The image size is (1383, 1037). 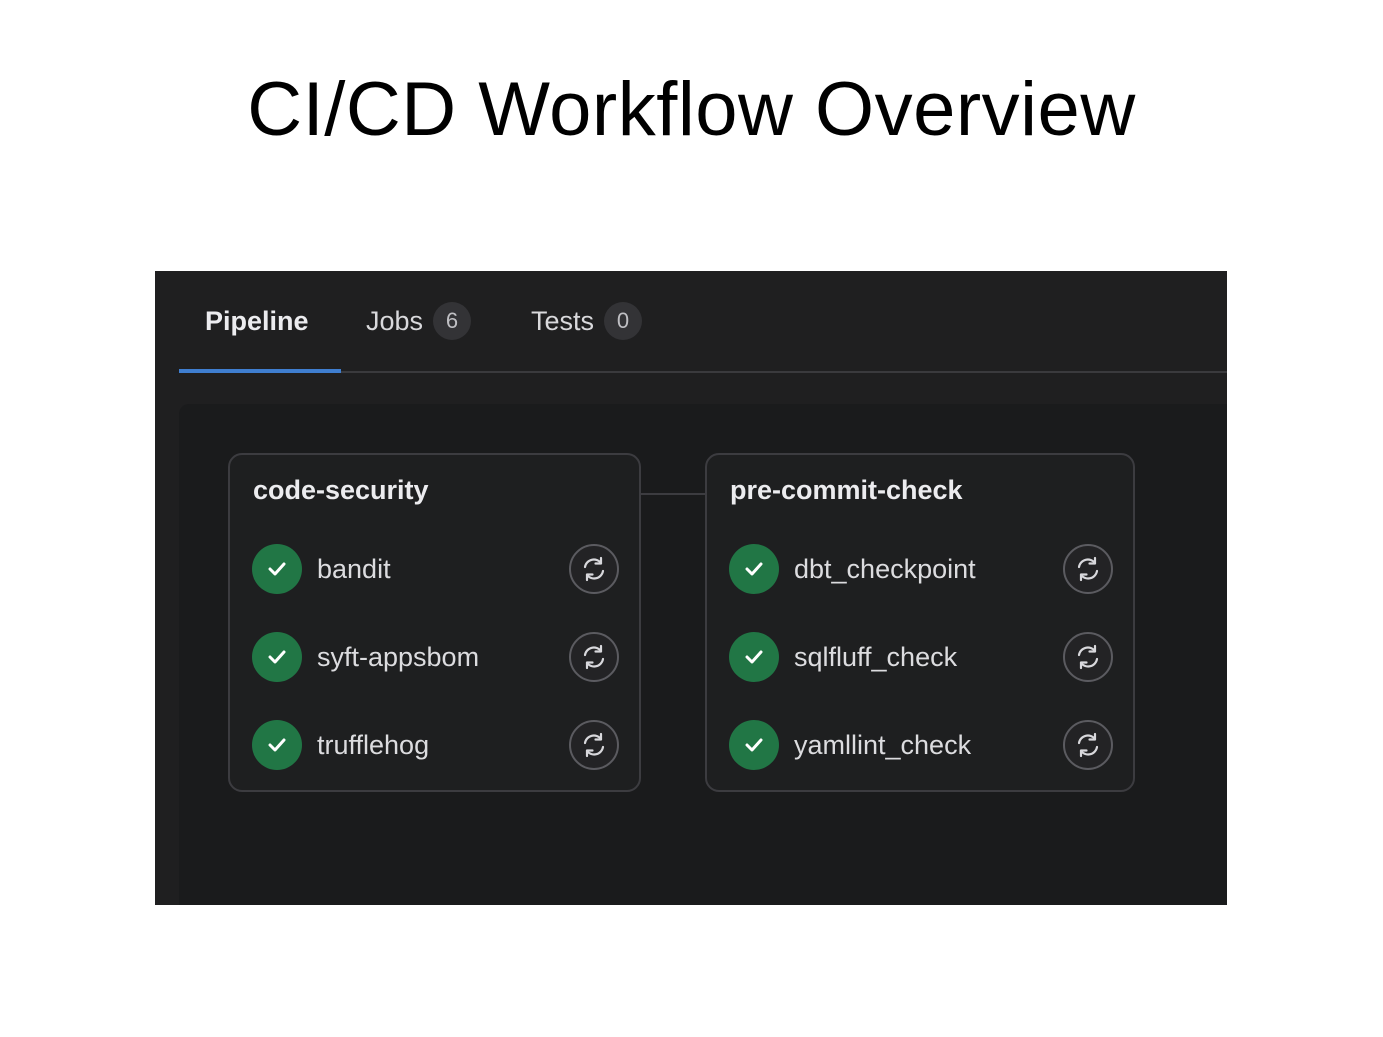 I want to click on tab-pipeline-label: Pipeline, so click(x=257, y=320).